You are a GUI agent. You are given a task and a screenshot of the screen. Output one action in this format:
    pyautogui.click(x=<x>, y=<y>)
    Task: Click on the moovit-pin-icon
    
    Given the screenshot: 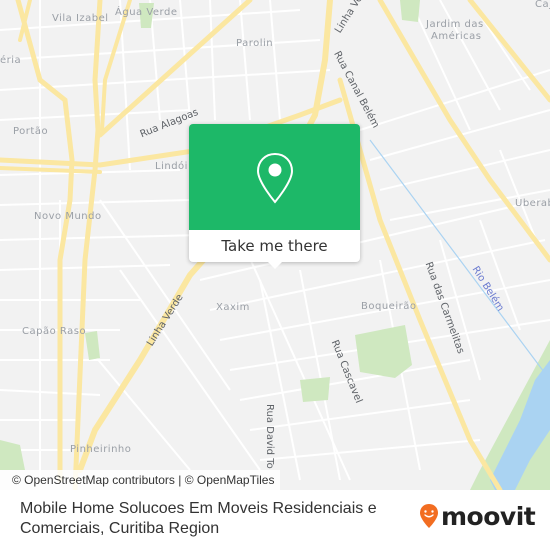 What is the action you would take?
    pyautogui.click(x=429, y=516)
    